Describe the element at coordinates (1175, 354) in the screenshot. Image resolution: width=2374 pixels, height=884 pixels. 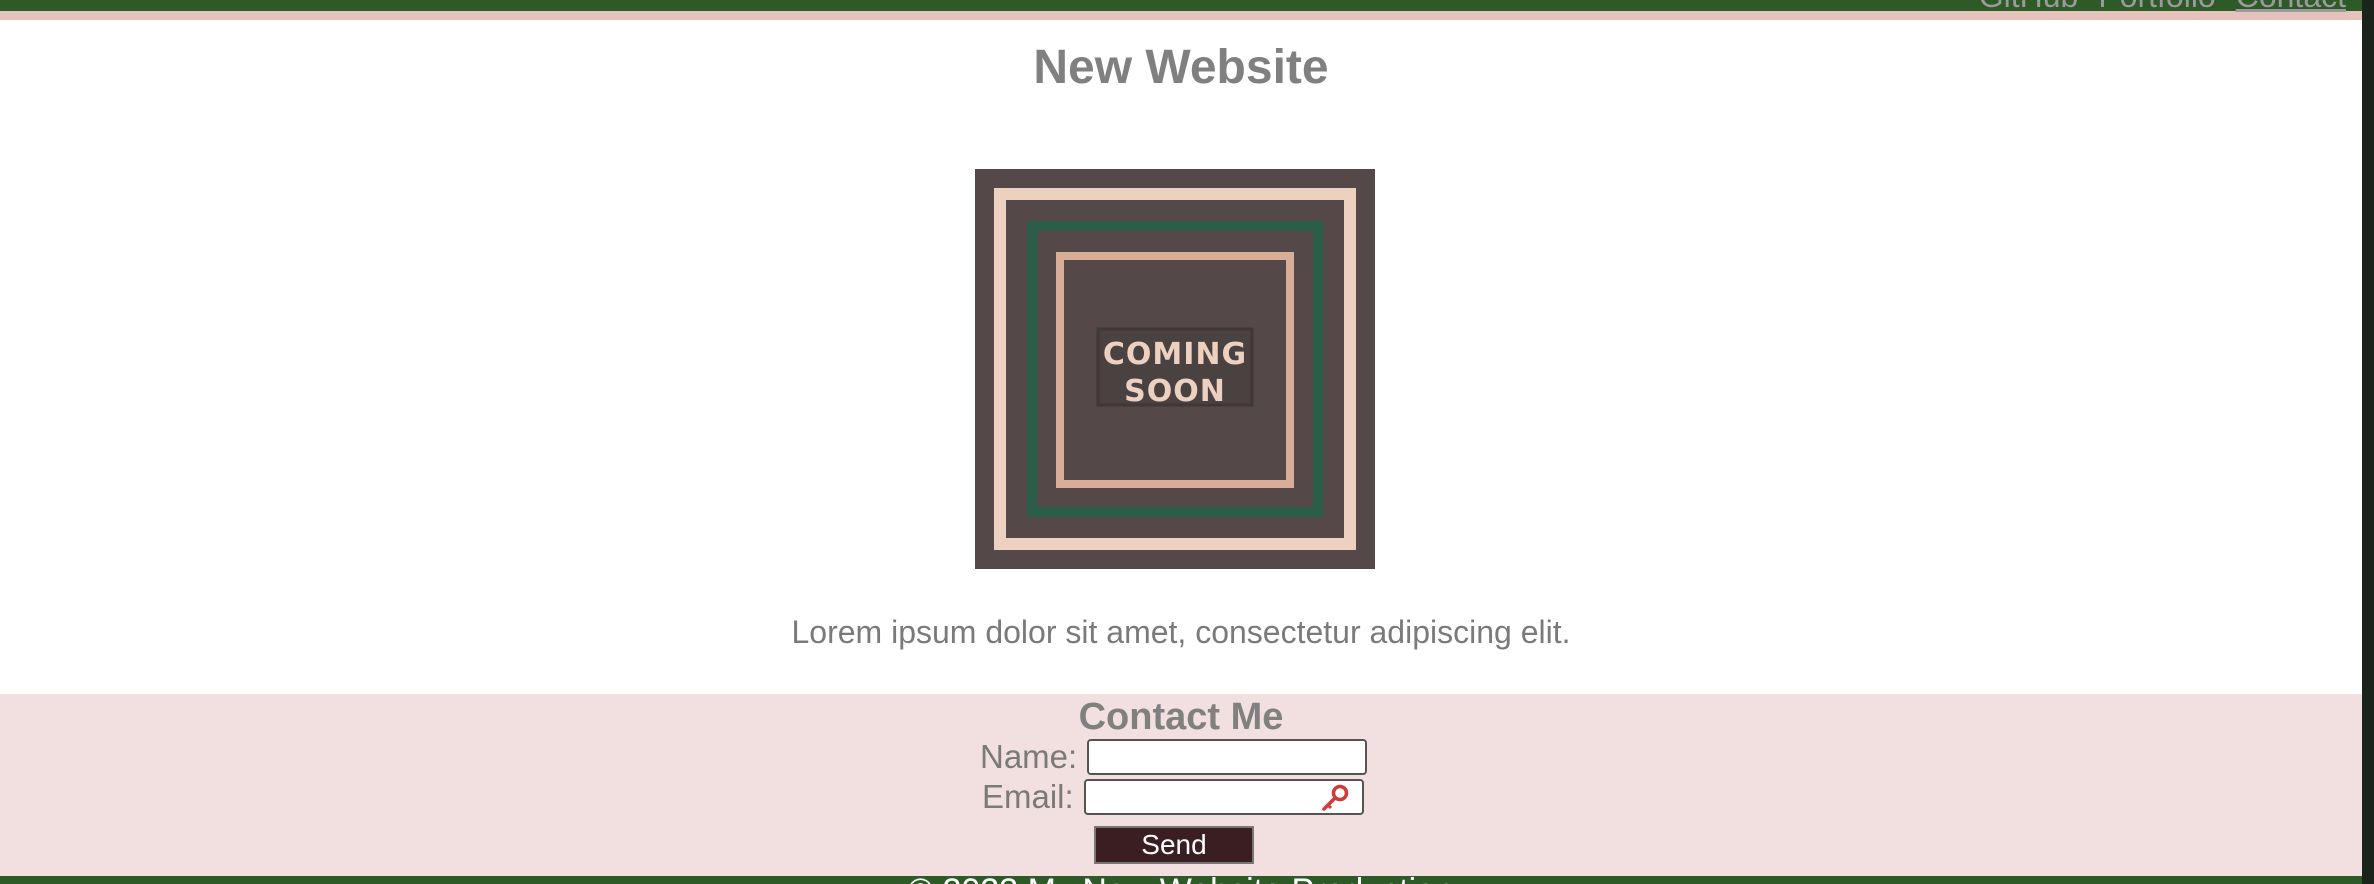
I see `coming-soon-line1: COMING` at that location.